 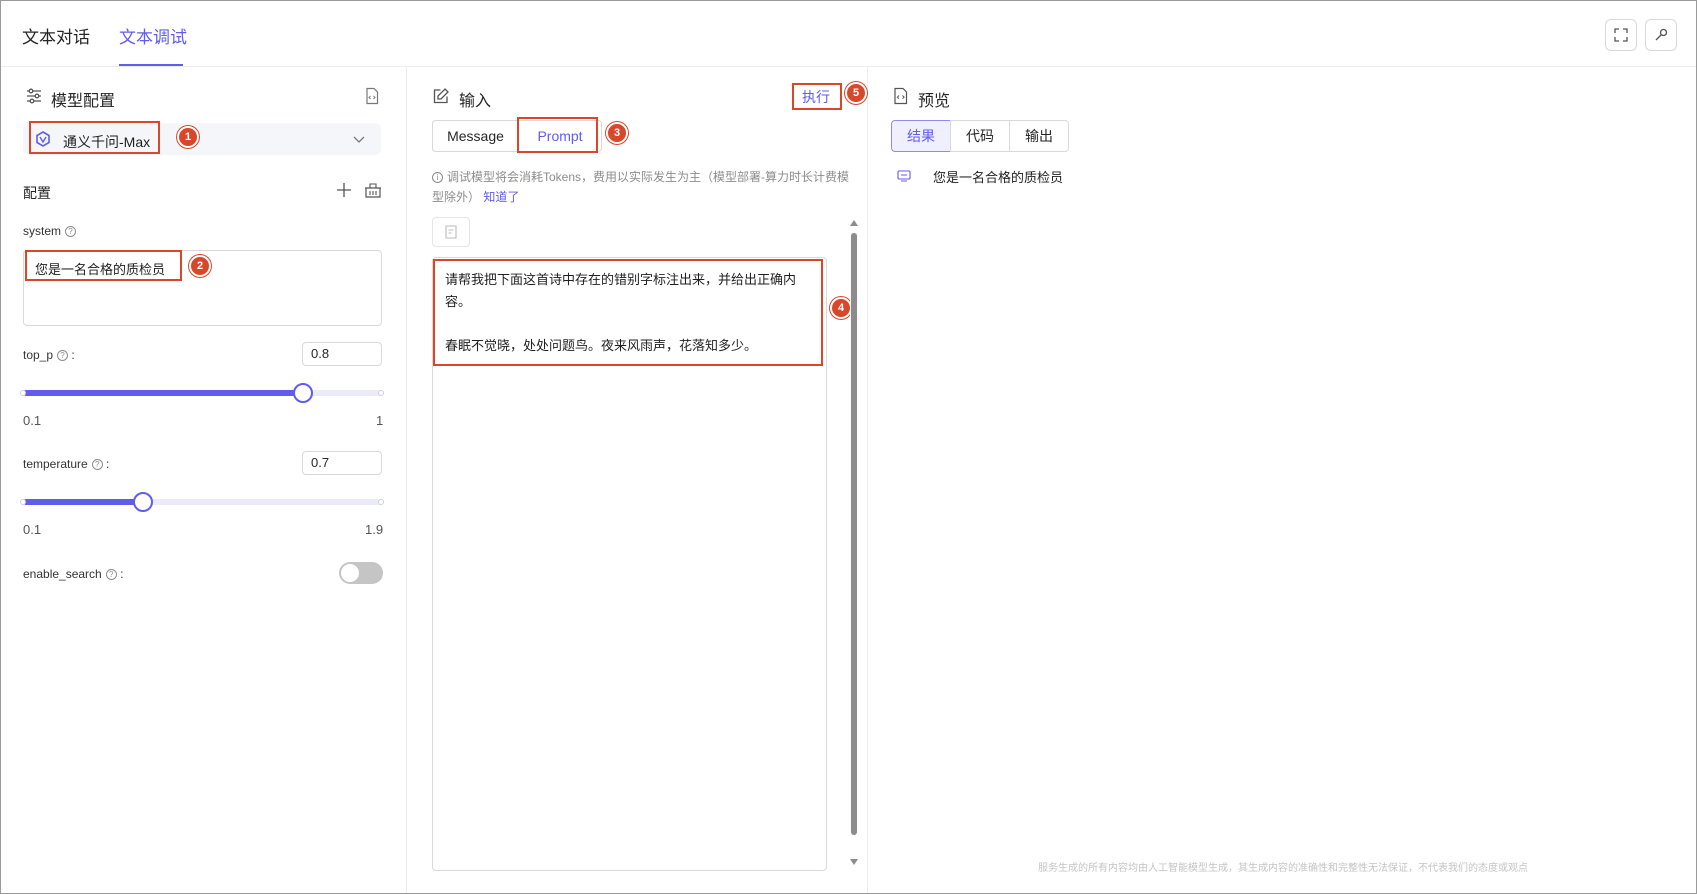 What do you see at coordinates (359, 139) in the screenshot?
I see `chevron-down-icon` at bounding box center [359, 139].